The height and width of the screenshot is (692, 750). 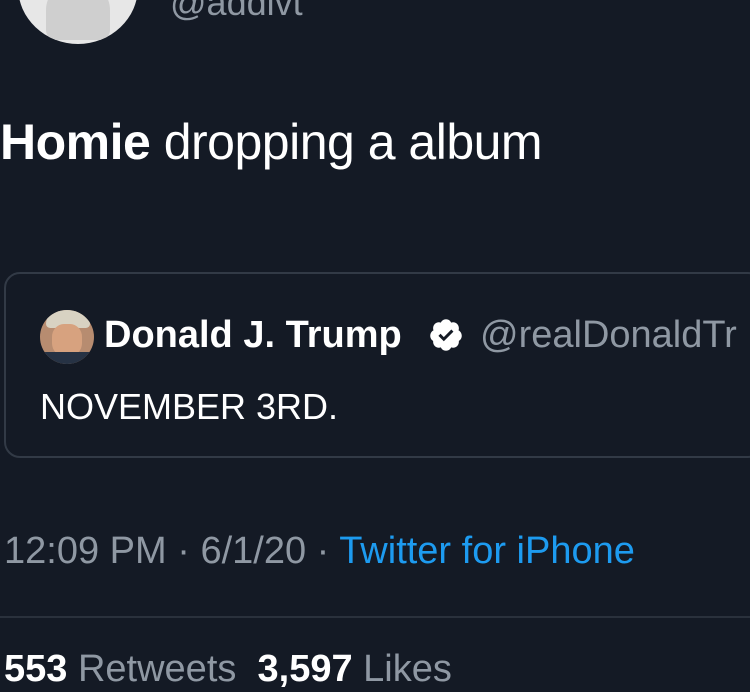 What do you see at coordinates (36, 669) in the screenshot?
I see `retweets-count: 553` at bounding box center [36, 669].